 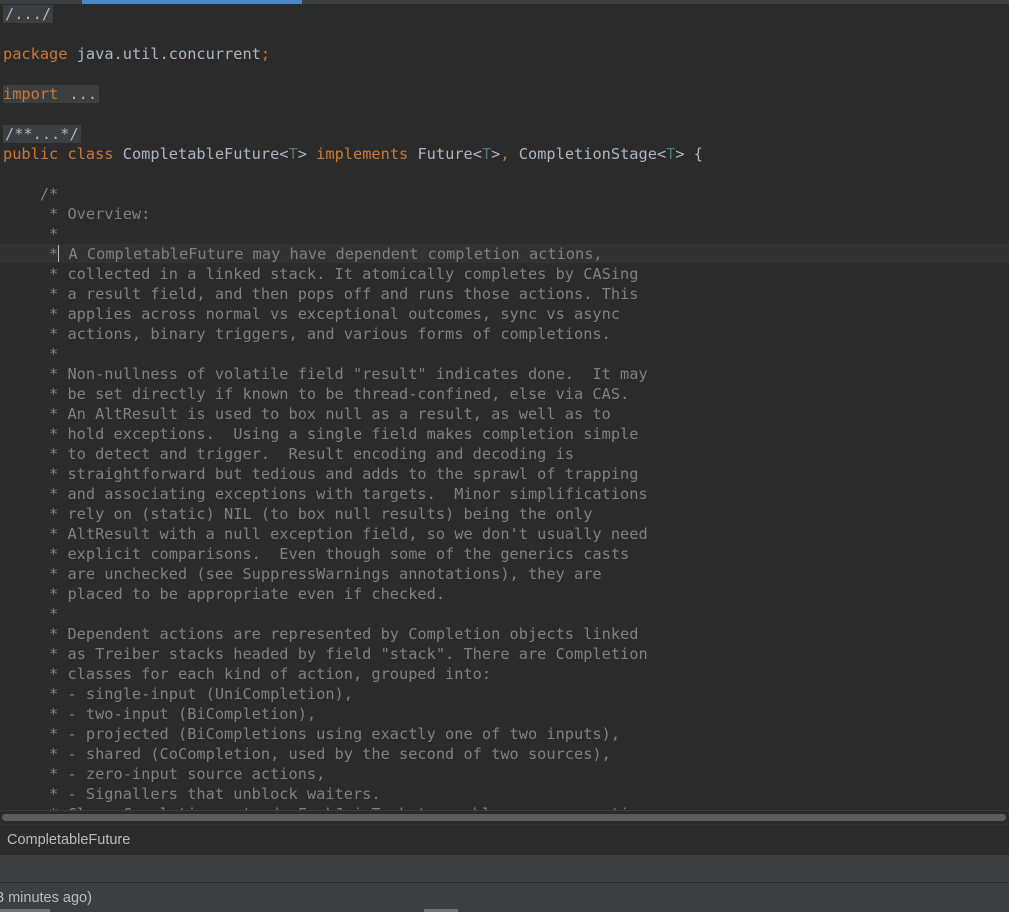 I want to click on code-line: * Overview:, so click(x=76, y=214).